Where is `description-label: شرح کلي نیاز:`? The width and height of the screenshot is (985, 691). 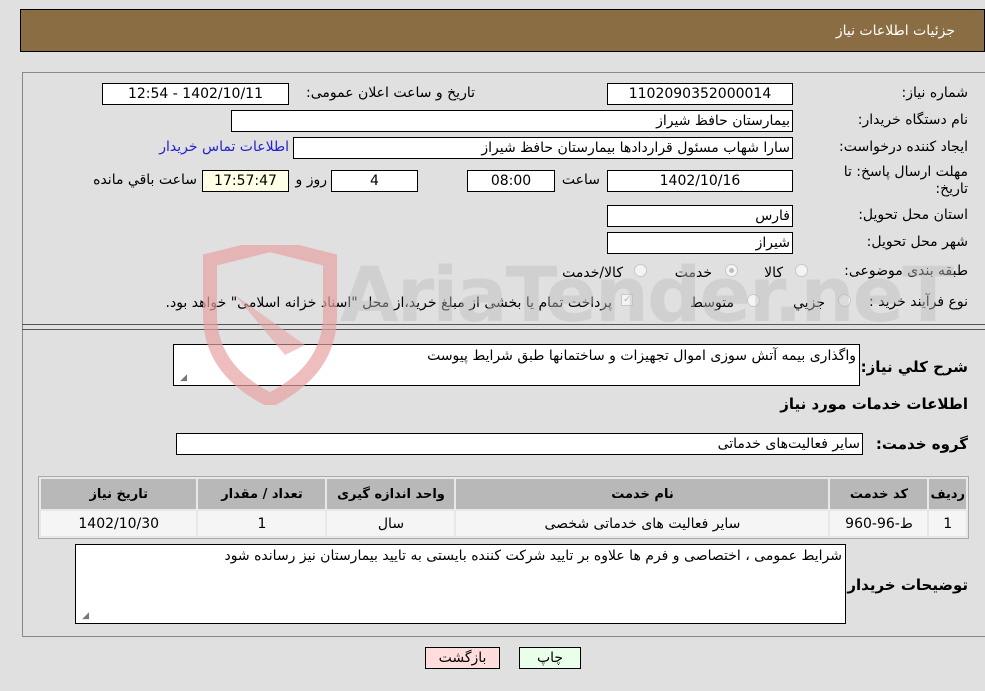 description-label: شرح کلي نیاز: is located at coordinates (914, 367).